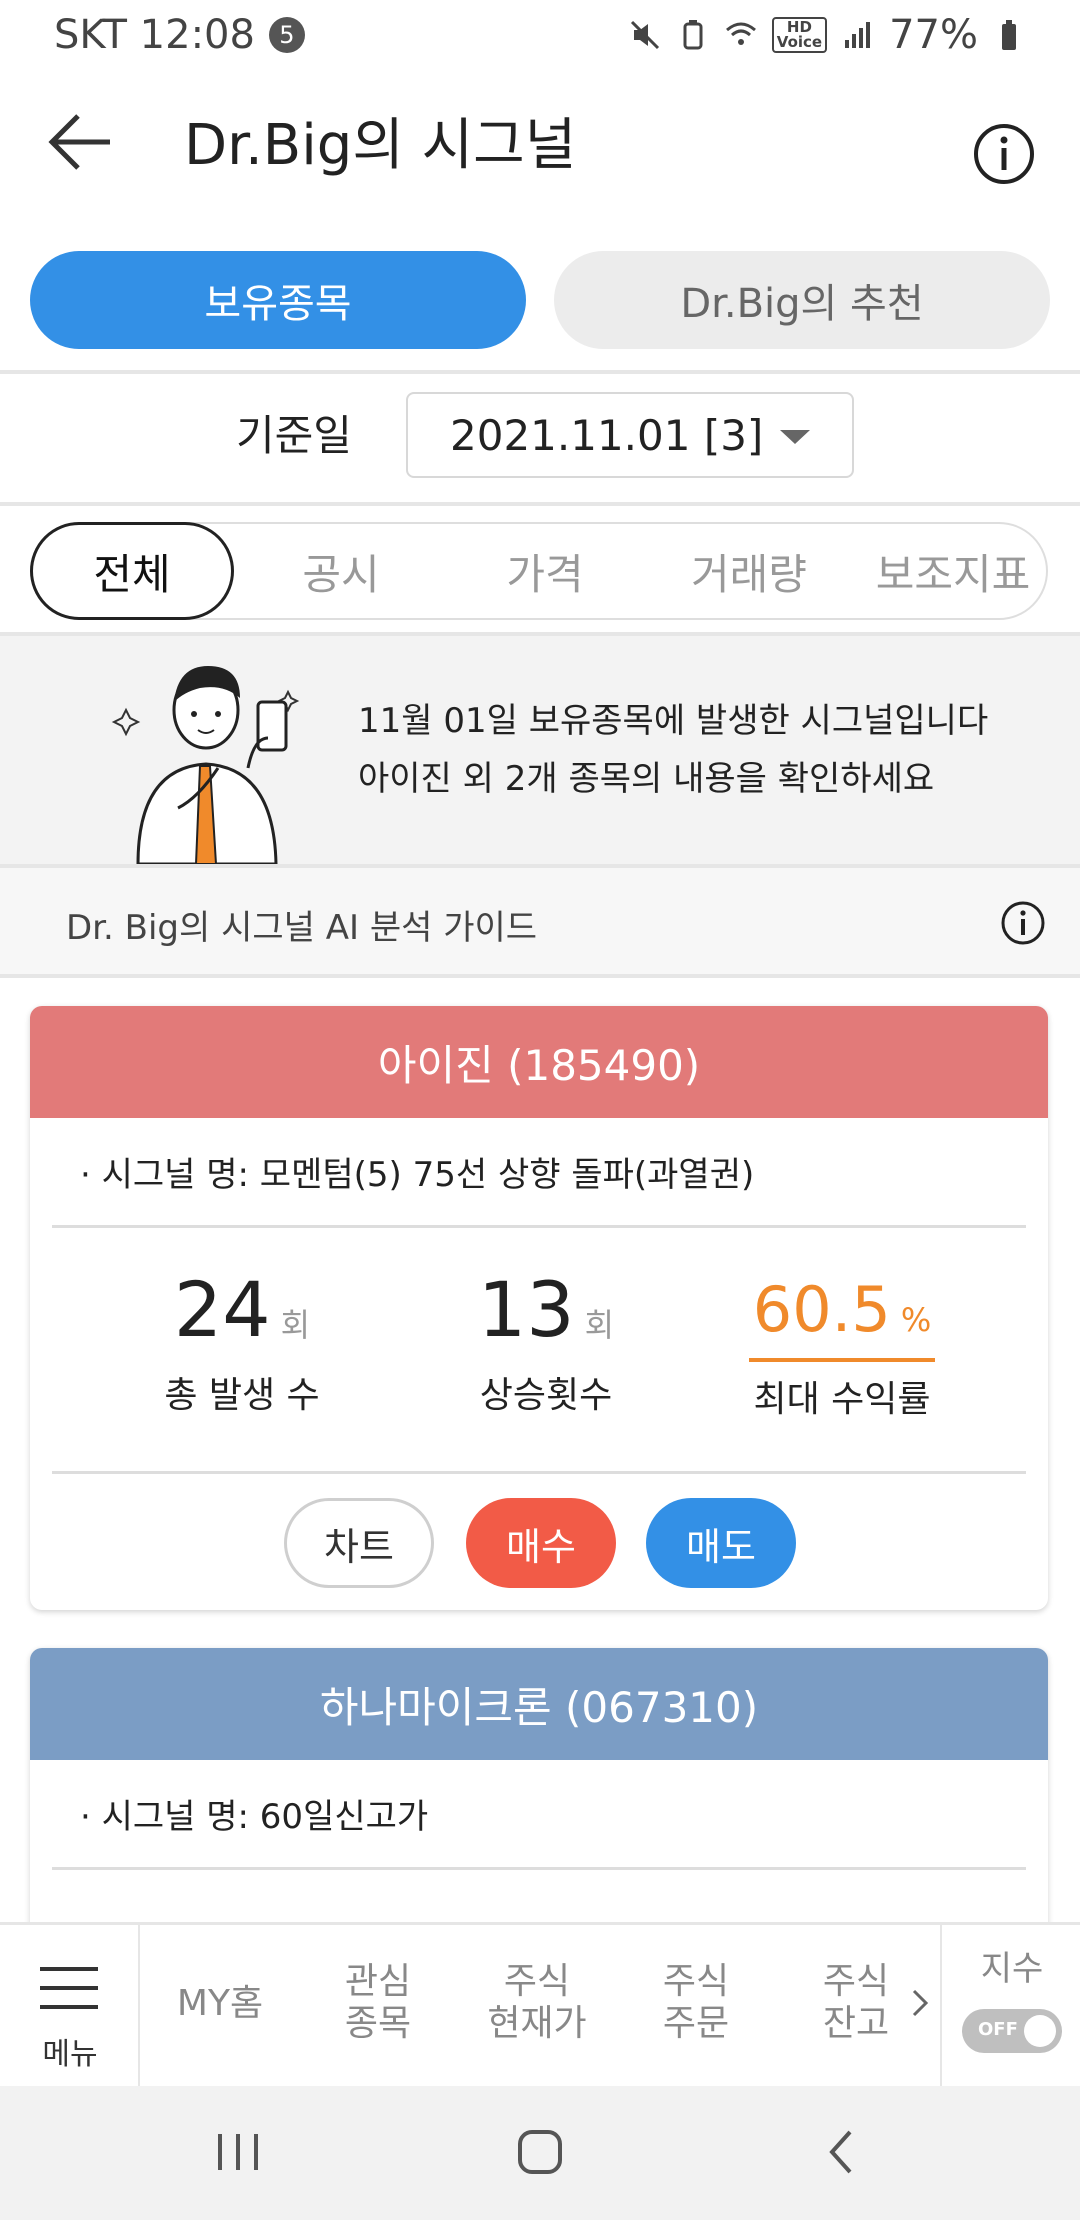  What do you see at coordinates (242, 1395) in the screenshot?
I see `stat-label: 총 발생 수` at bounding box center [242, 1395].